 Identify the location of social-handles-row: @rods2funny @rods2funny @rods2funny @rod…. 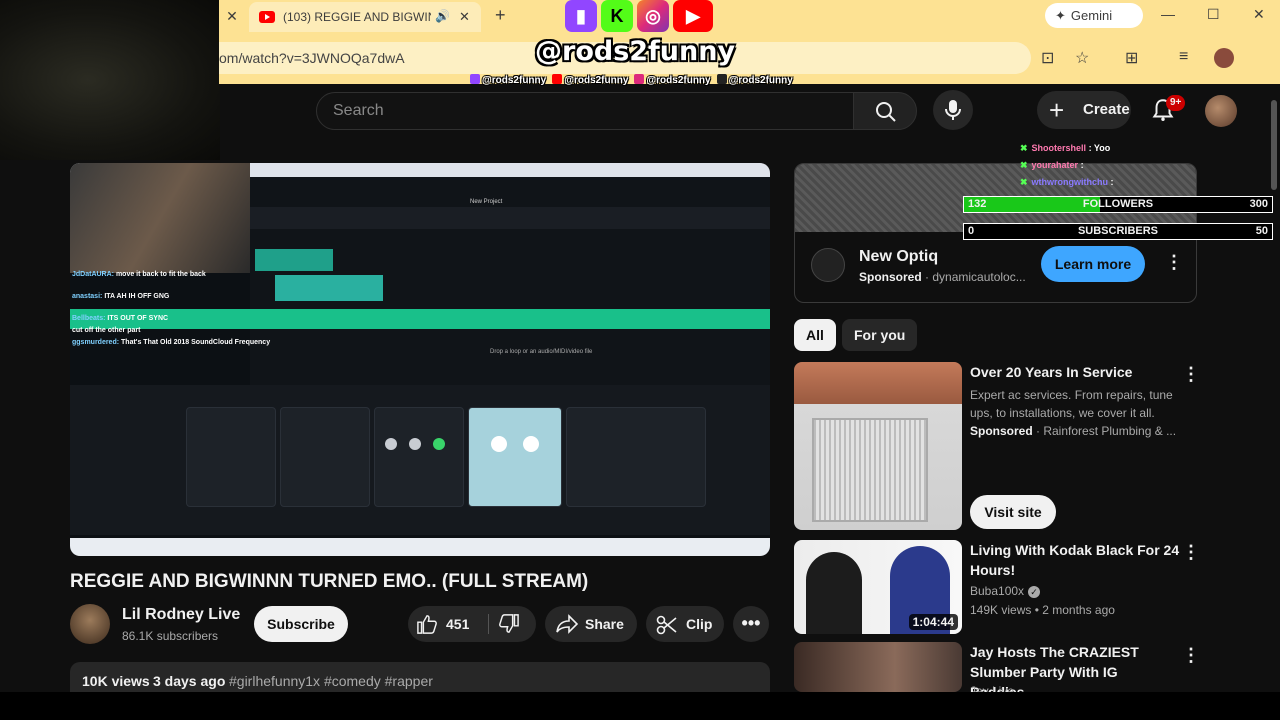
(631, 80).